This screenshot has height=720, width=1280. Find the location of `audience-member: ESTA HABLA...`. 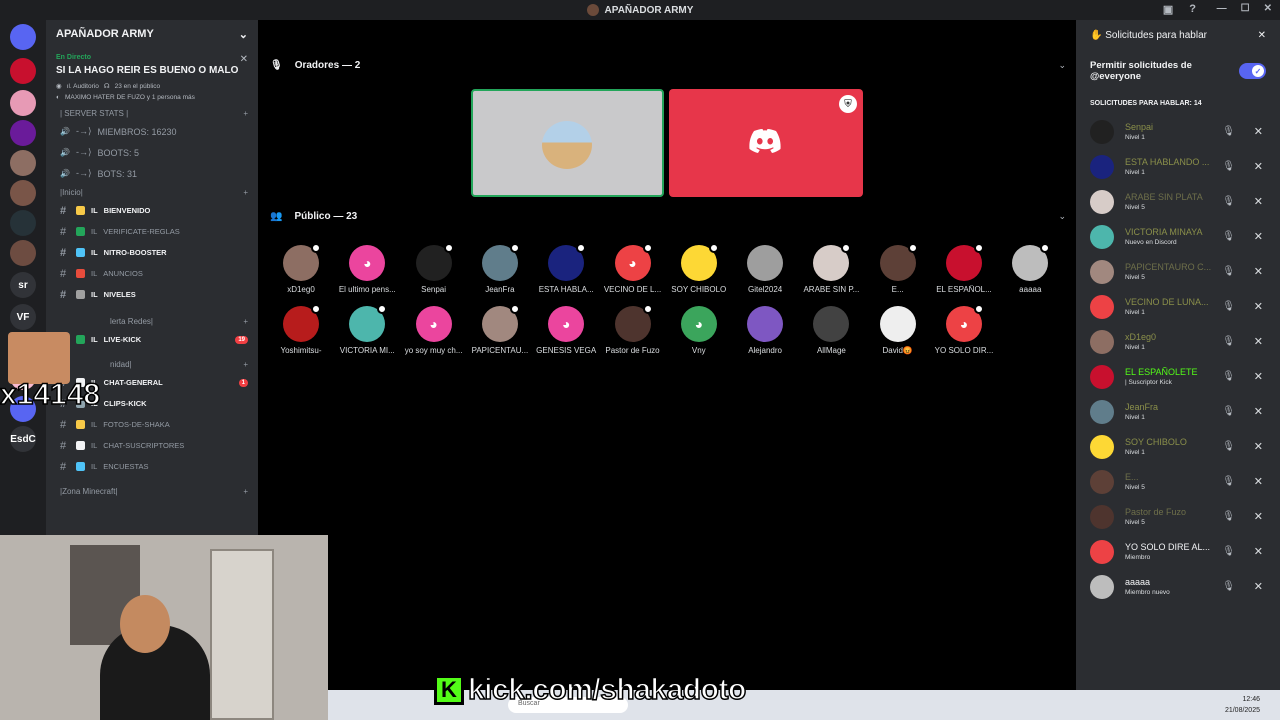

audience-member: ESTA HABLA... is located at coordinates (566, 268).